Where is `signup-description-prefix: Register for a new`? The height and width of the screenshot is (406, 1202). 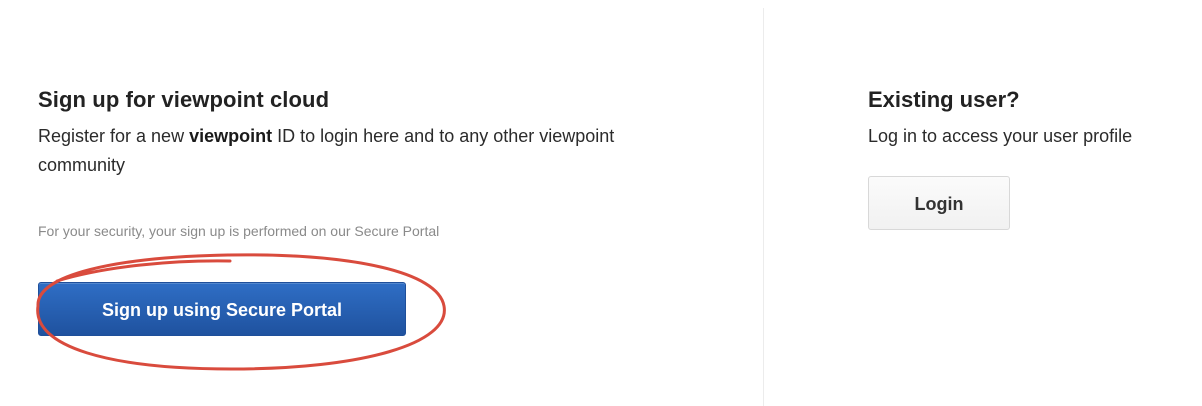
signup-description-prefix: Register for a new is located at coordinates (114, 136).